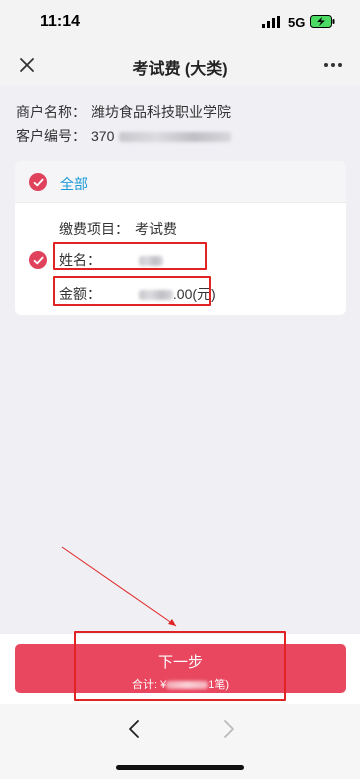 This screenshot has height=779, width=360. I want to click on customer-number-prefix: 370, so click(103, 136).